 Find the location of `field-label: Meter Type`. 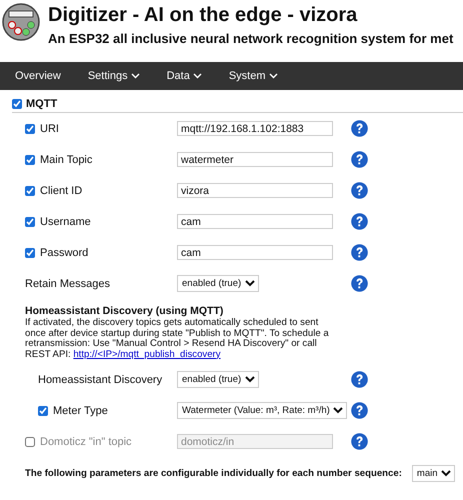

field-label: Meter Type is located at coordinates (80, 410).